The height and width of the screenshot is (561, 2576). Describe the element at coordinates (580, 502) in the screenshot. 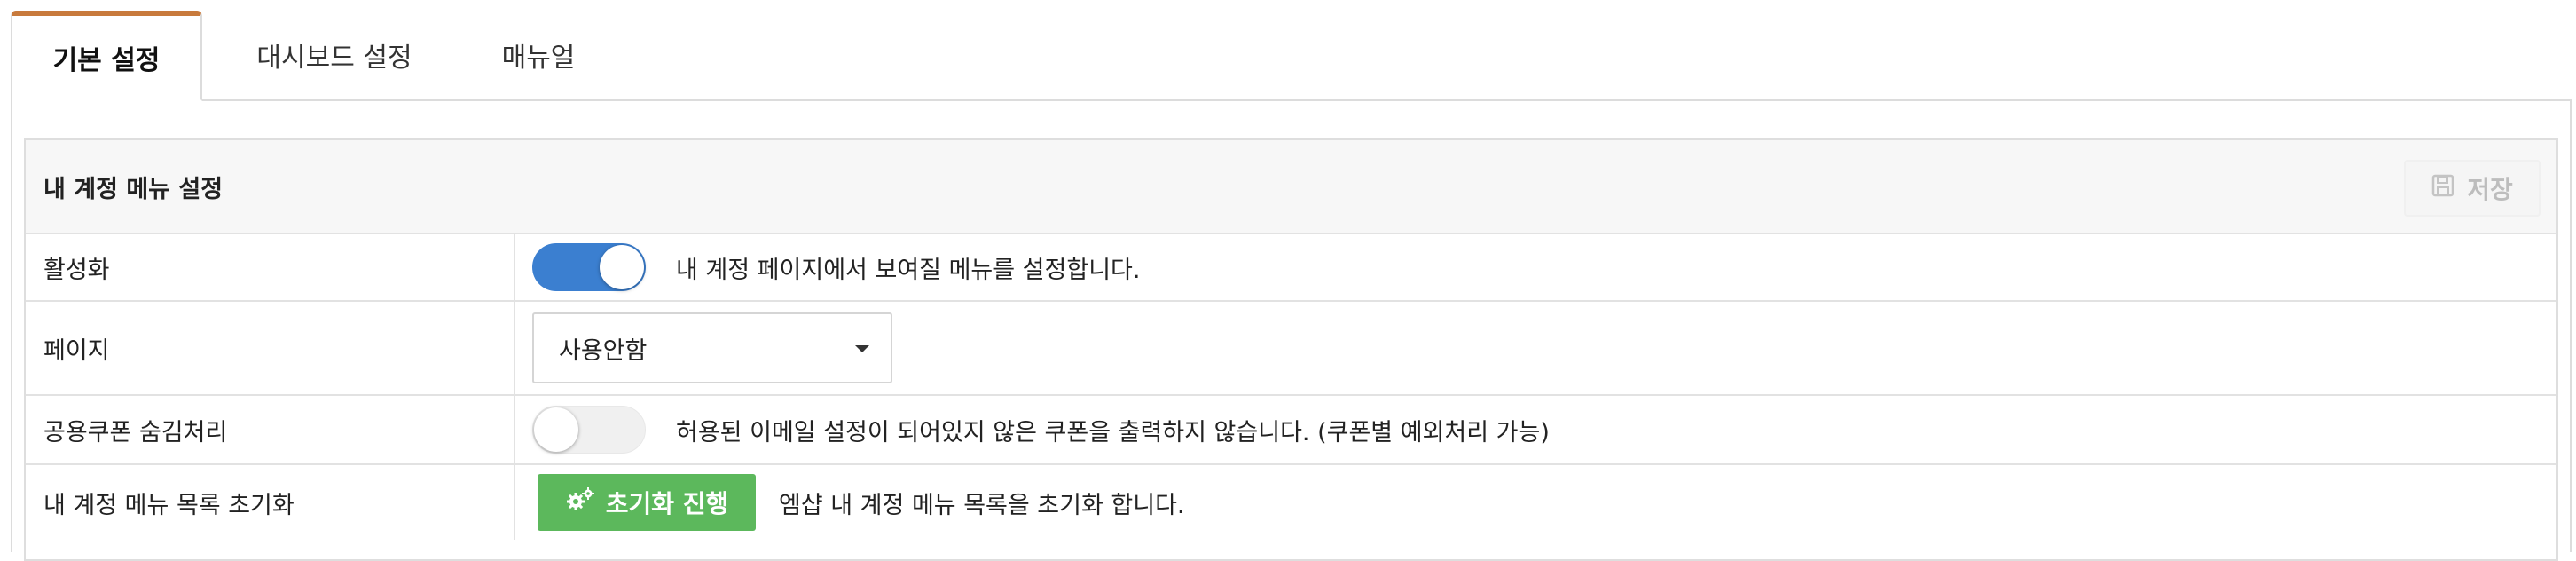

I see `gears-icon` at that location.